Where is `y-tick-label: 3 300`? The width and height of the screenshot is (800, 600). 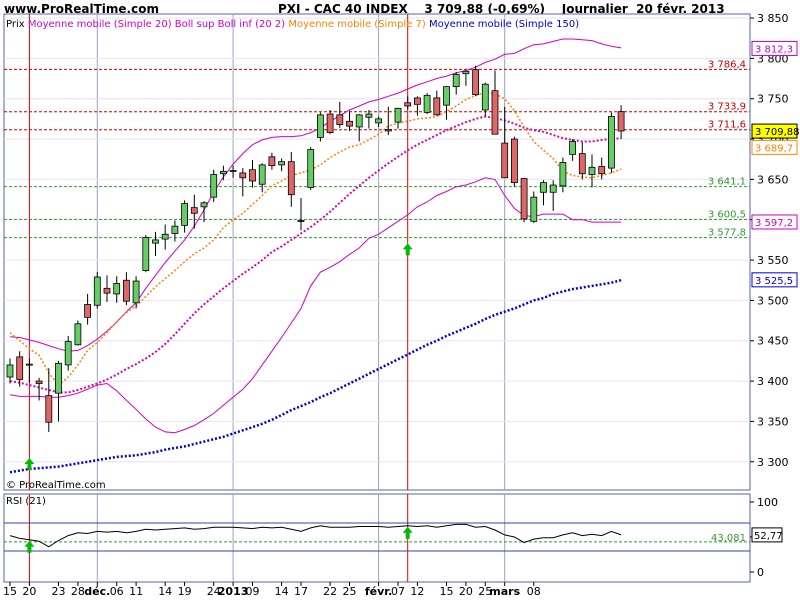 y-tick-label: 3 300 is located at coordinates (773, 462).